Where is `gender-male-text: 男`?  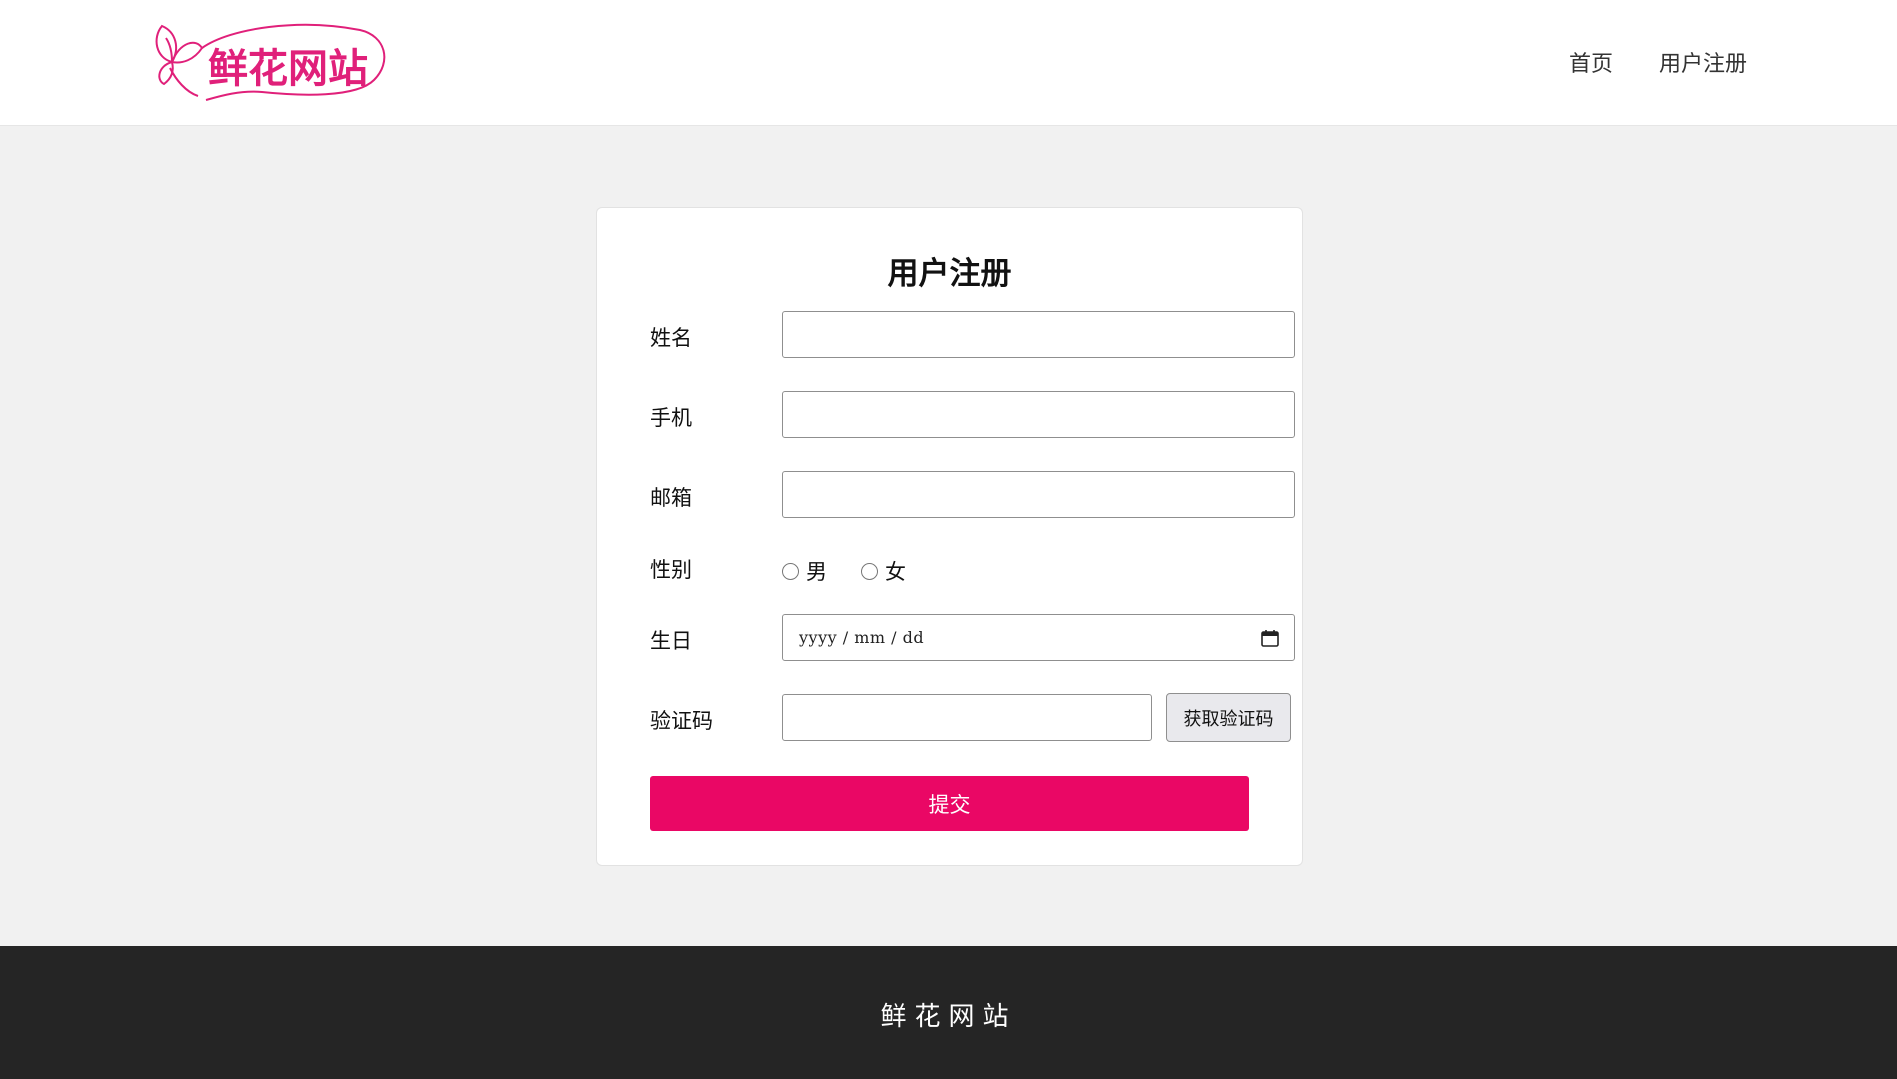 gender-male-text: 男 is located at coordinates (816, 572).